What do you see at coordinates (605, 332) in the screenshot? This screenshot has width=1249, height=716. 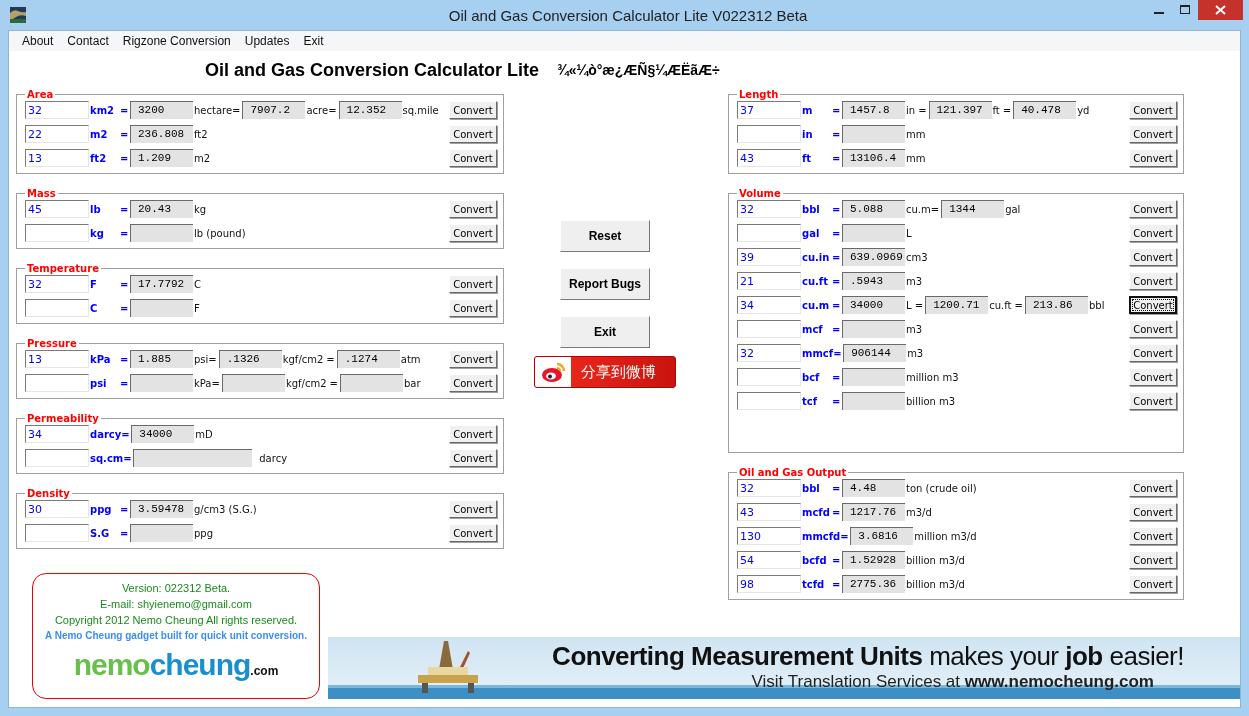 I see `action-button: Exit` at bounding box center [605, 332].